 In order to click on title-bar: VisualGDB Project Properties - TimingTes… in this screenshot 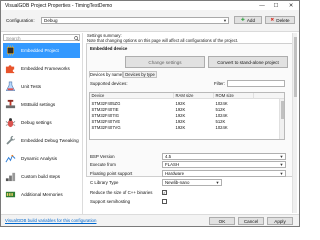, I will do `click(150, 5)`.